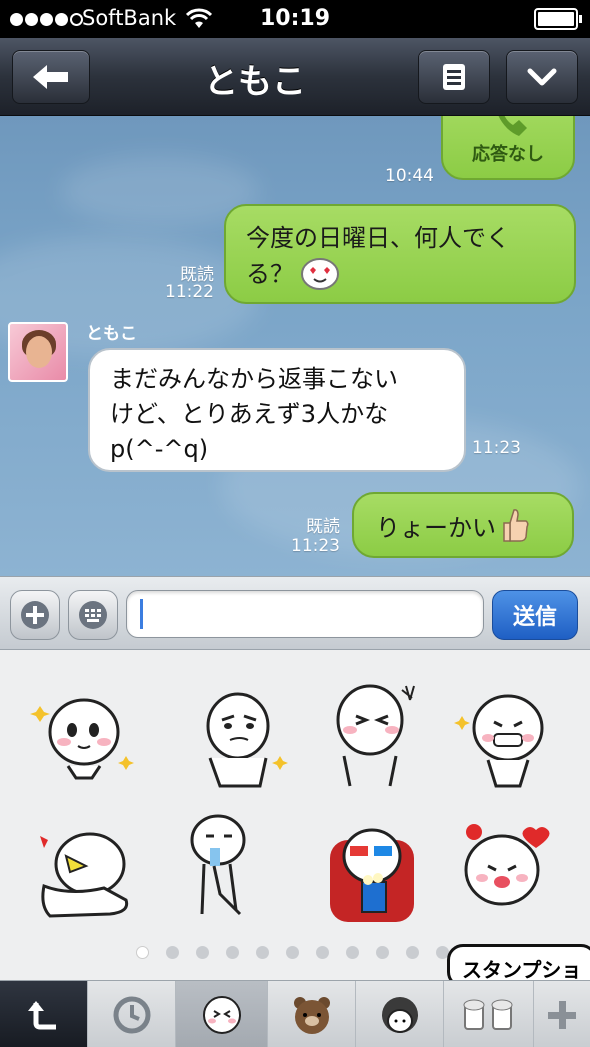 This screenshot has height=1047, width=590. I want to click on phone-icon, so click(512, 126).